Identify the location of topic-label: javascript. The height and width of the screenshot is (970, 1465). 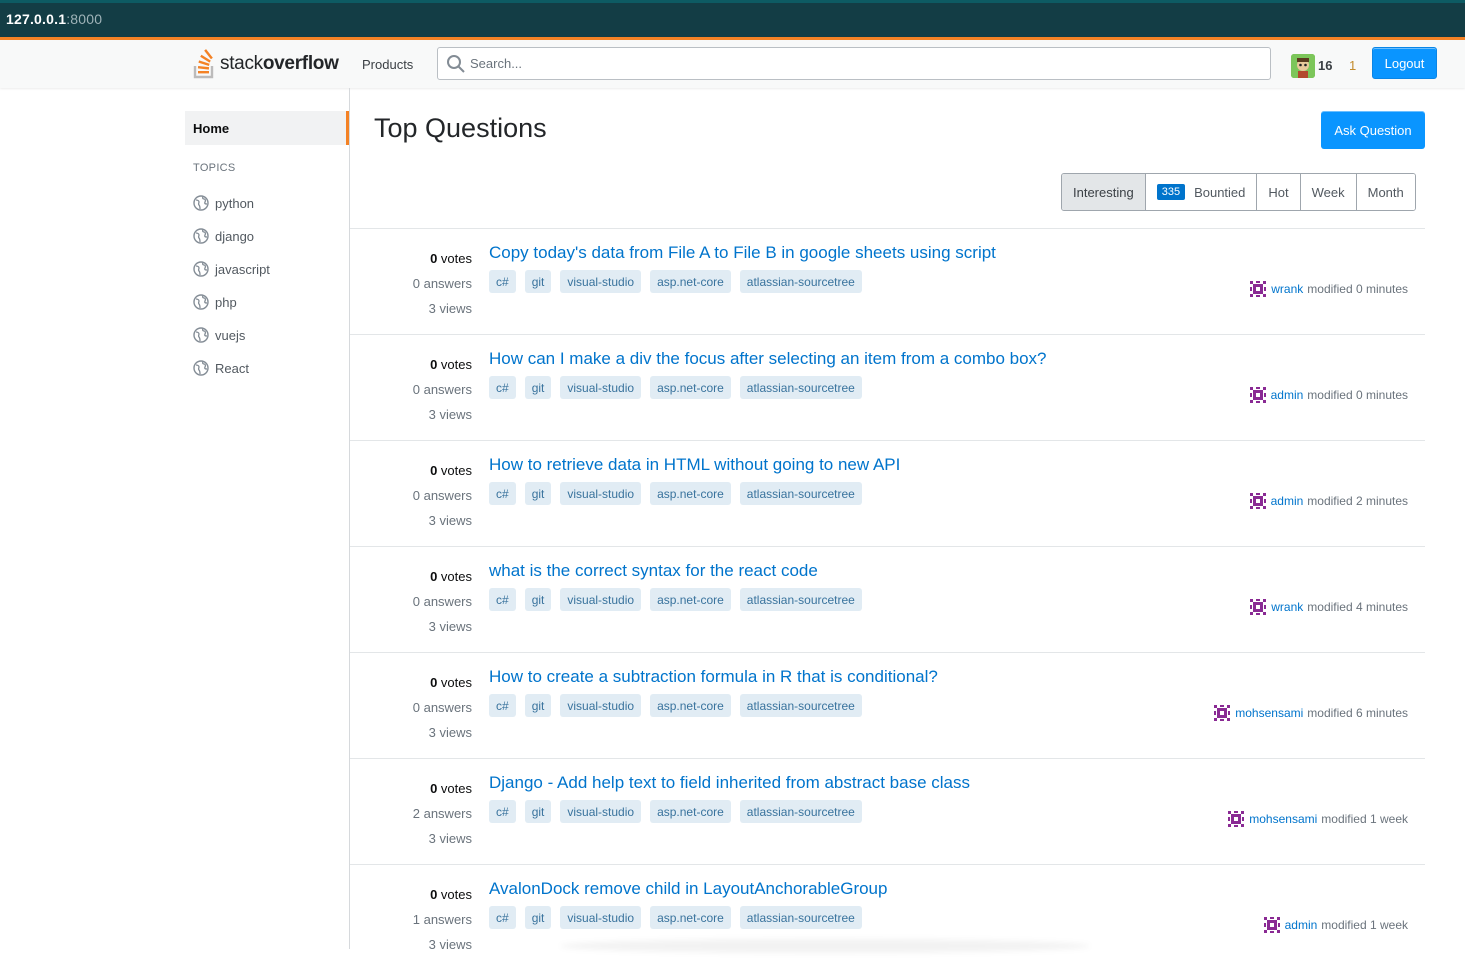
(242, 269).